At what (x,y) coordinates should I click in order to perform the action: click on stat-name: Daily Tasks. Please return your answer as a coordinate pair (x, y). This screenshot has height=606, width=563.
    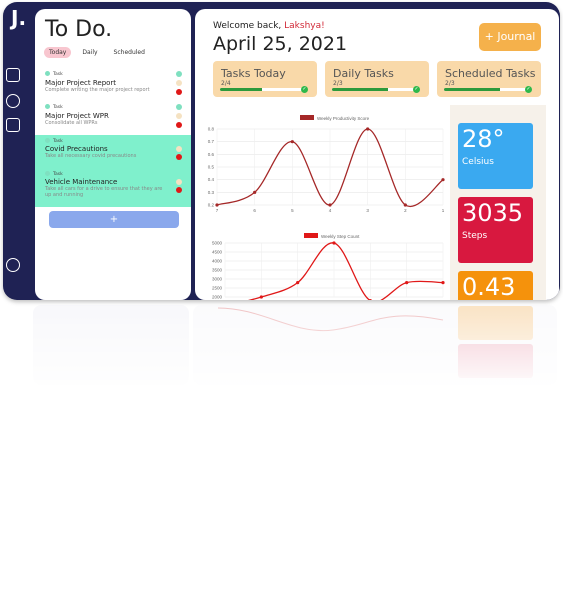
    Looking at the image, I should click on (363, 73).